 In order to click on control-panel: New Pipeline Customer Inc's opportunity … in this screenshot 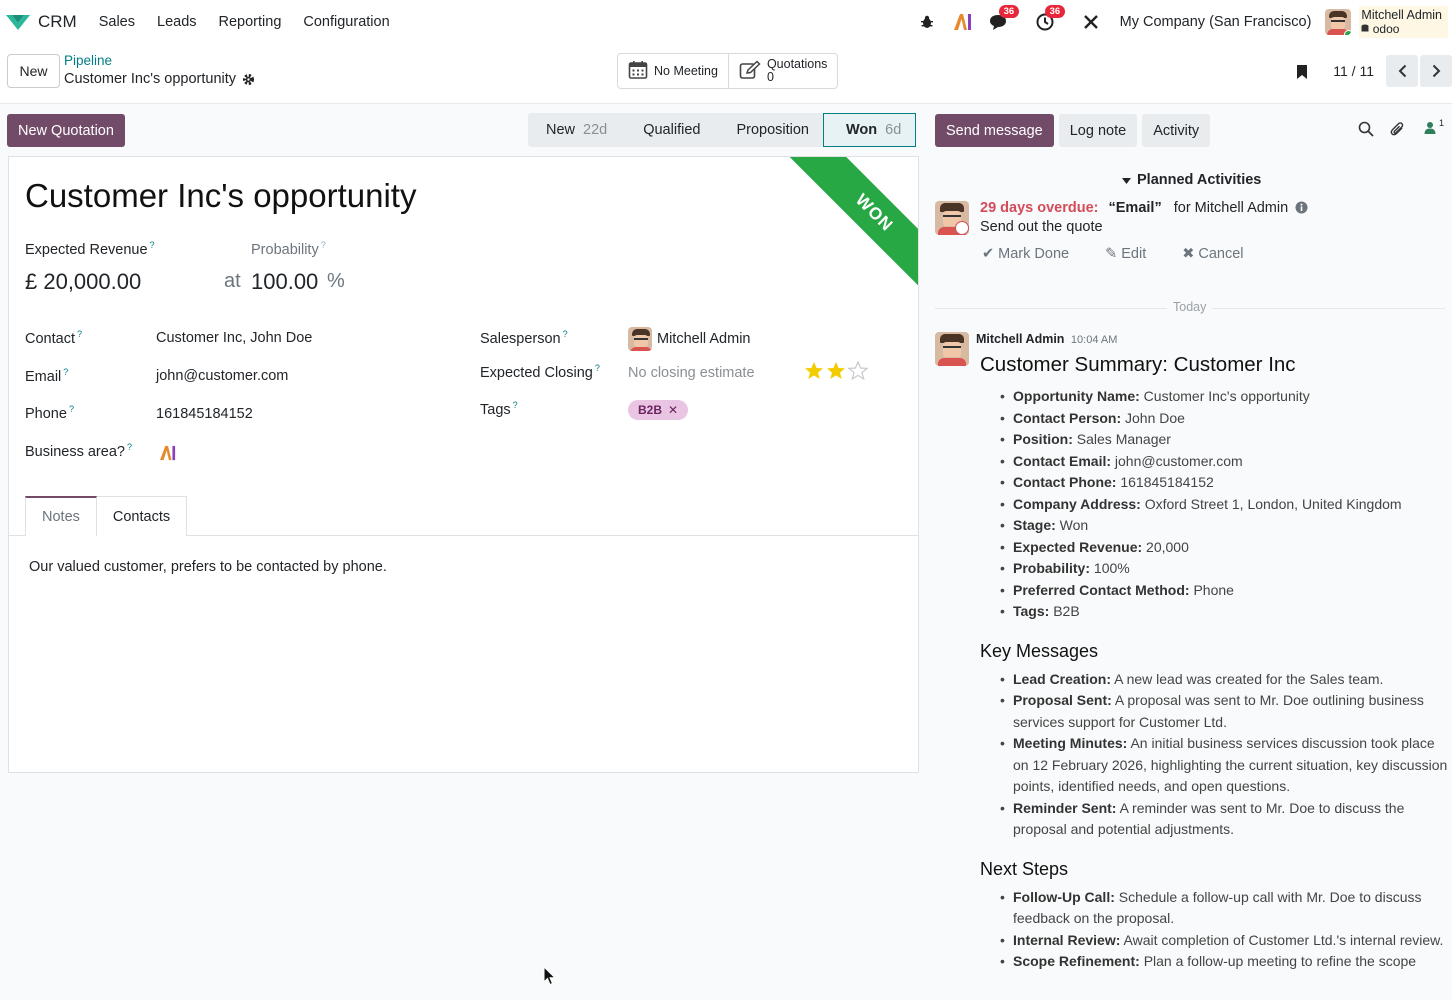, I will do `click(726, 74)`.